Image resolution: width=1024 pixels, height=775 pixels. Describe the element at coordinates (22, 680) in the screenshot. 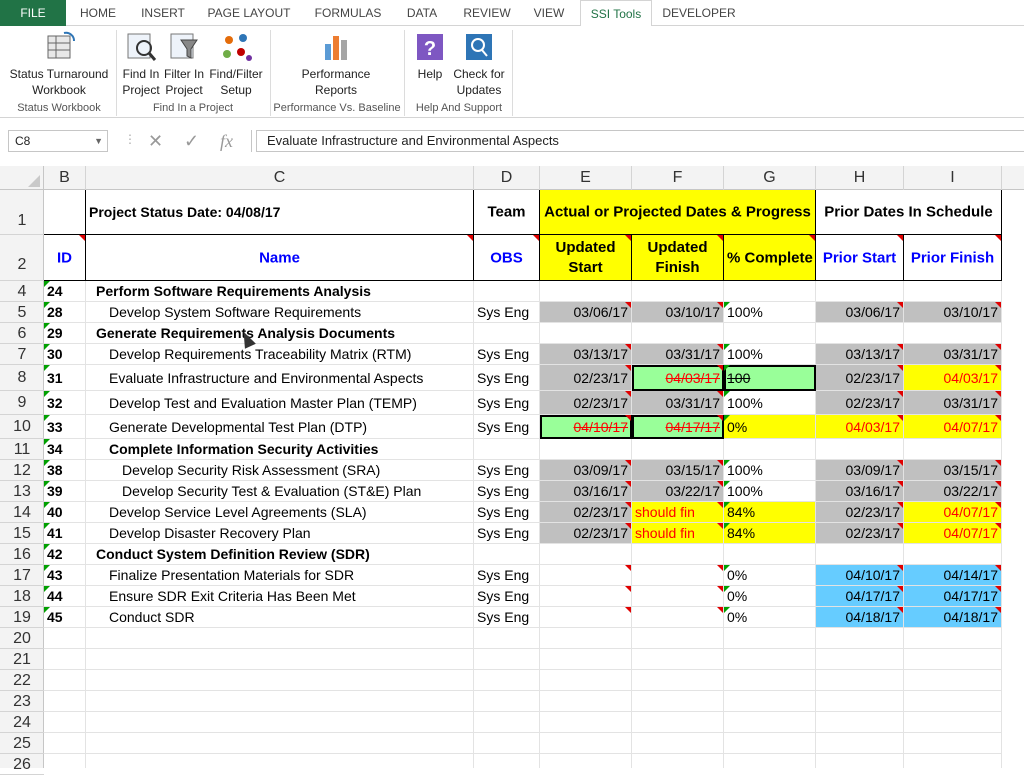

I see `row-header: 22` at that location.